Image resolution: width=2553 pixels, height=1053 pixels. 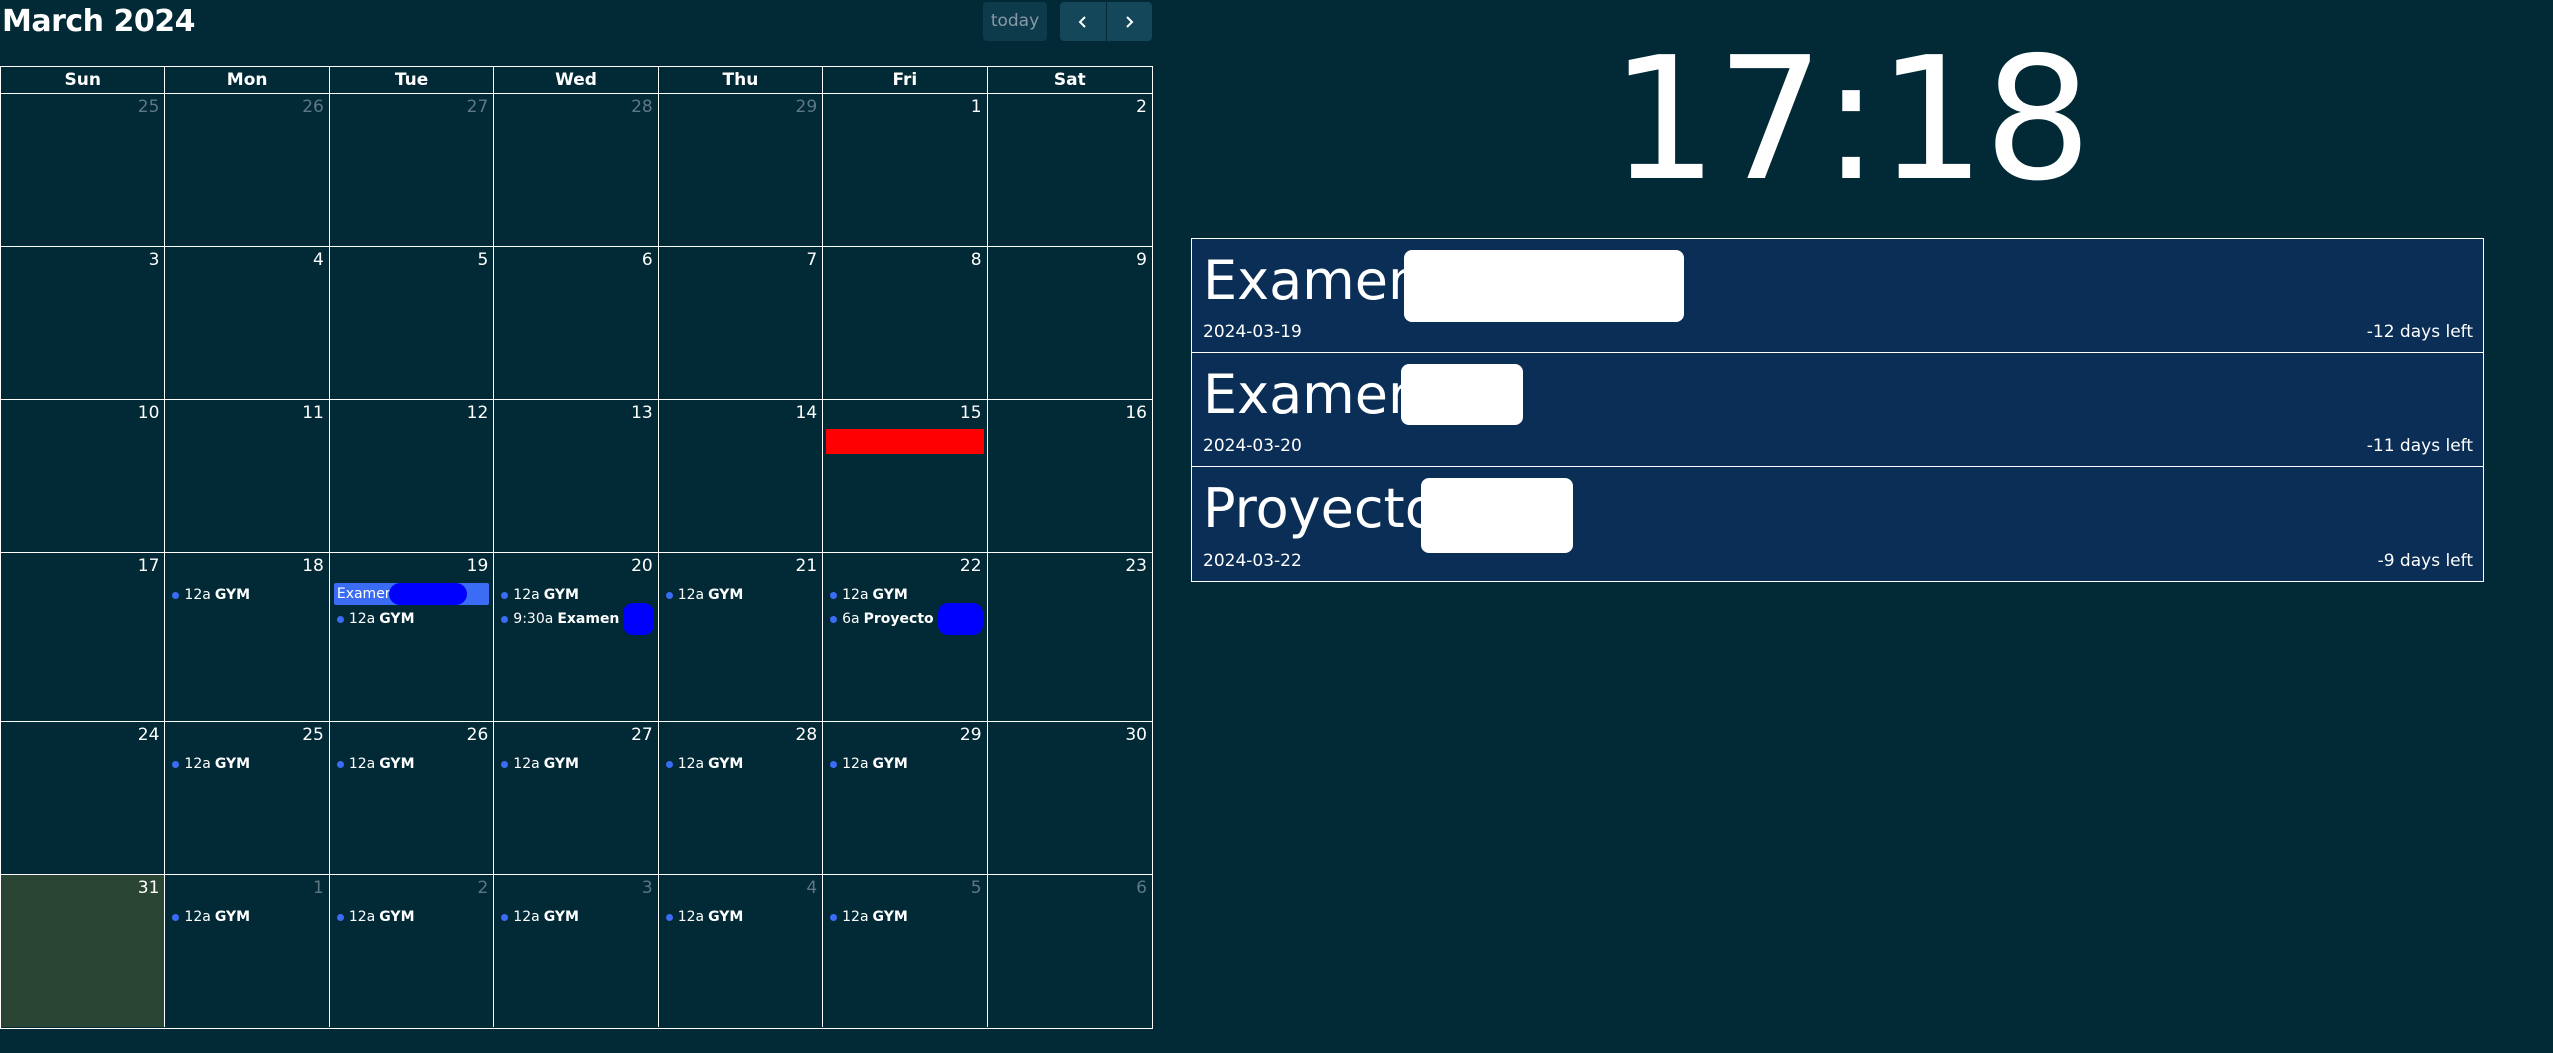 I want to click on day-number: 17, so click(x=149, y=566).